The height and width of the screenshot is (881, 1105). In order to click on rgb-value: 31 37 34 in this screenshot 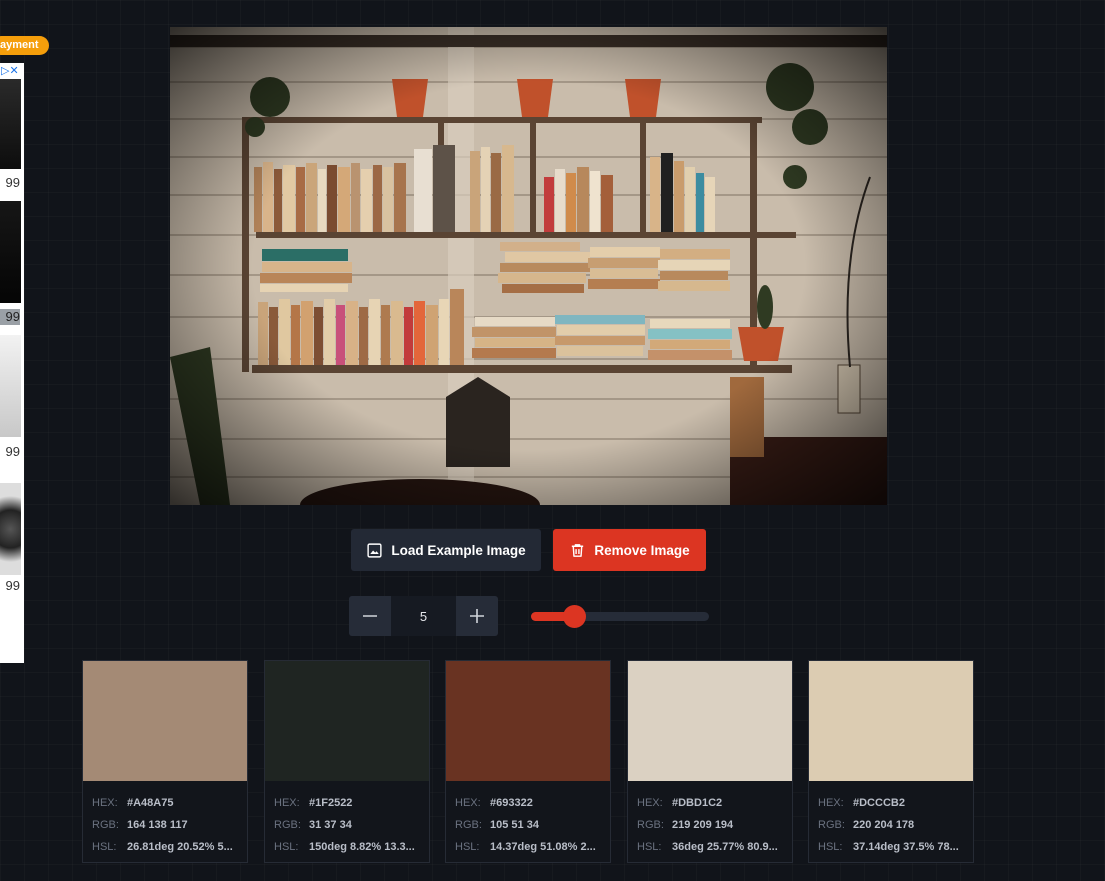, I will do `click(330, 825)`.